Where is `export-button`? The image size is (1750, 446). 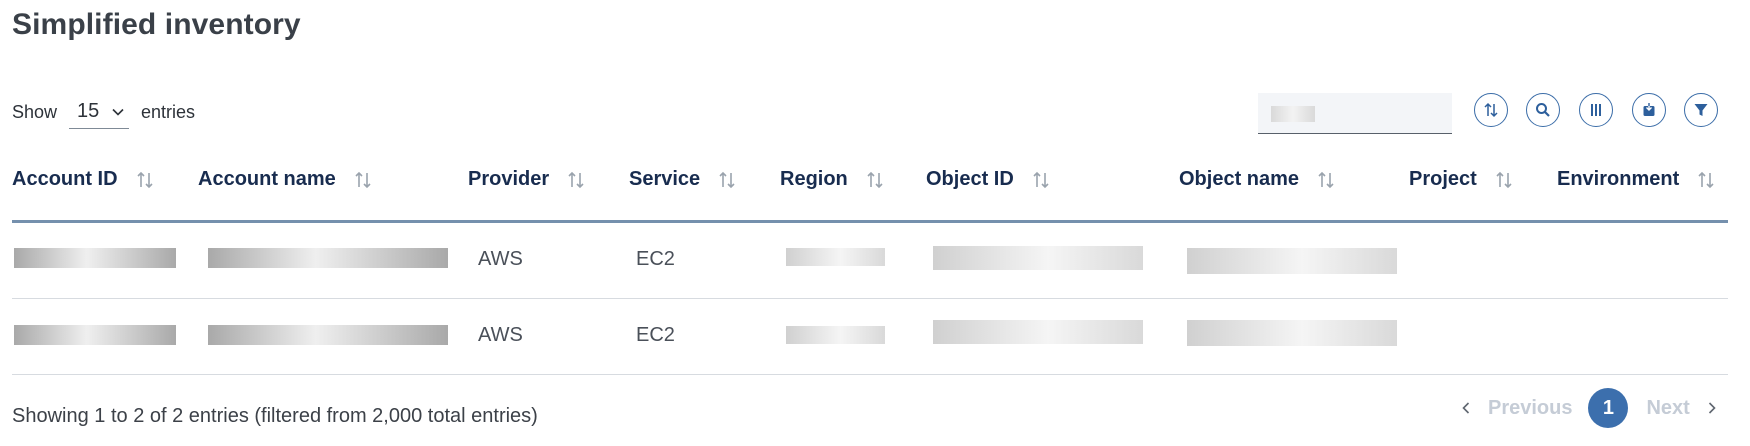
export-button is located at coordinates (1649, 110).